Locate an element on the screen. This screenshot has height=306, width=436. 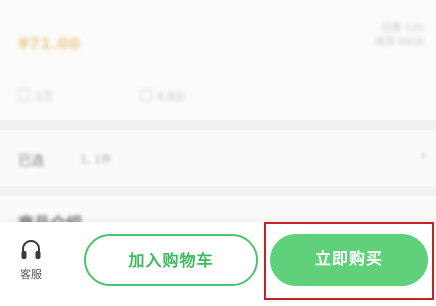
customer-service-label: 客服 is located at coordinates (31, 274).